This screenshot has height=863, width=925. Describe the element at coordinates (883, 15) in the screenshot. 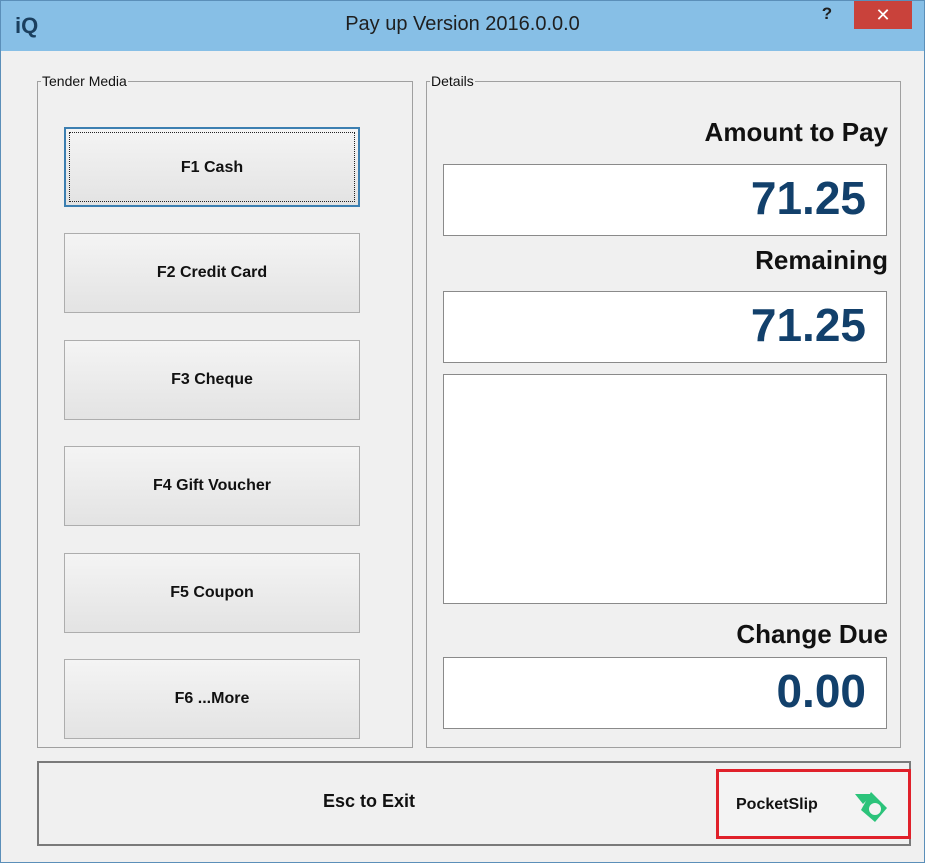

I see `close-button: ✕` at that location.